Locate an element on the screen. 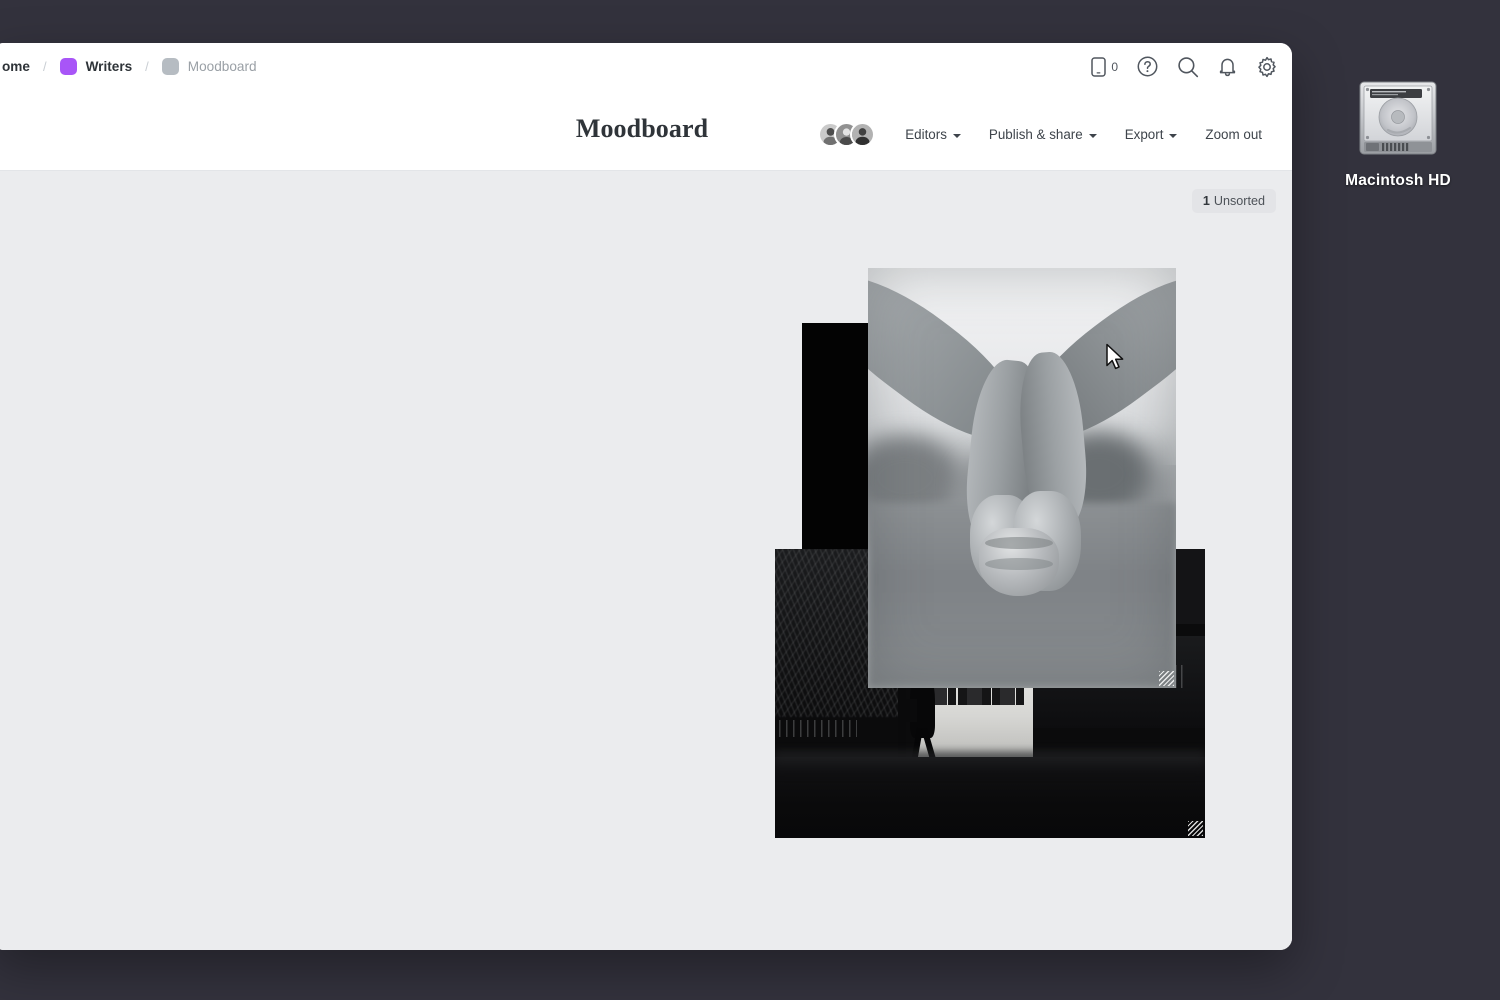 This screenshot has width=1500, height=1000. mobile-icon is located at coordinates (1099, 66).